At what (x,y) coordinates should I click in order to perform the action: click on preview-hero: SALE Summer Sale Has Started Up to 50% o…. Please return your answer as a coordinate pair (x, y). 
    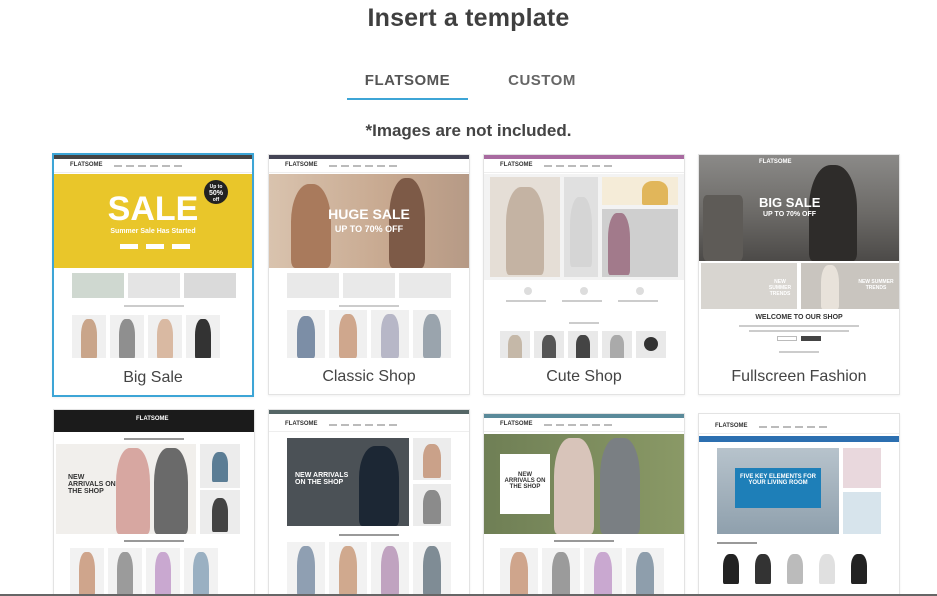
    Looking at the image, I should click on (153, 221).